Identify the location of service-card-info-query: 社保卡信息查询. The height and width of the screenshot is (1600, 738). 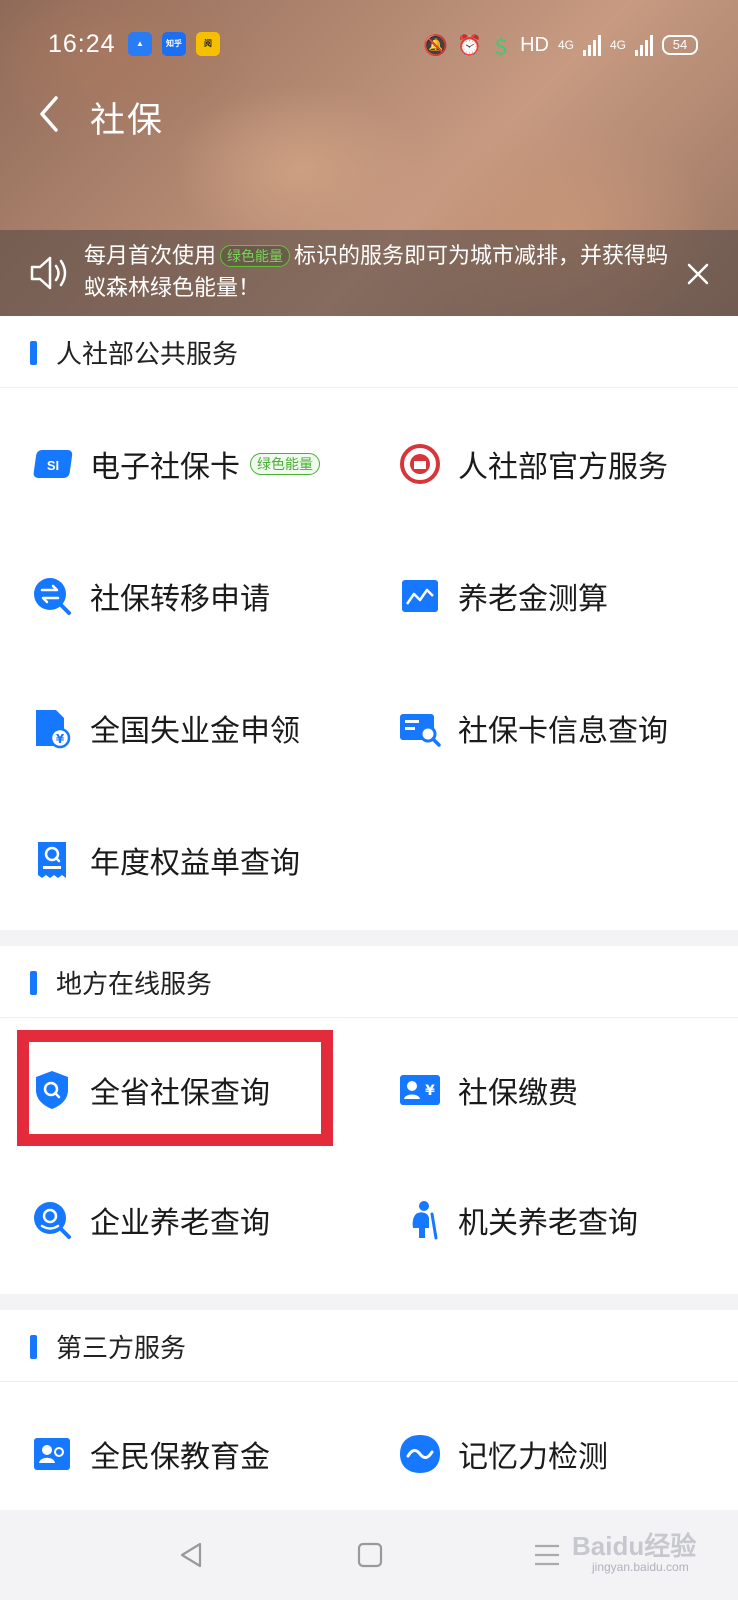
(533, 728).